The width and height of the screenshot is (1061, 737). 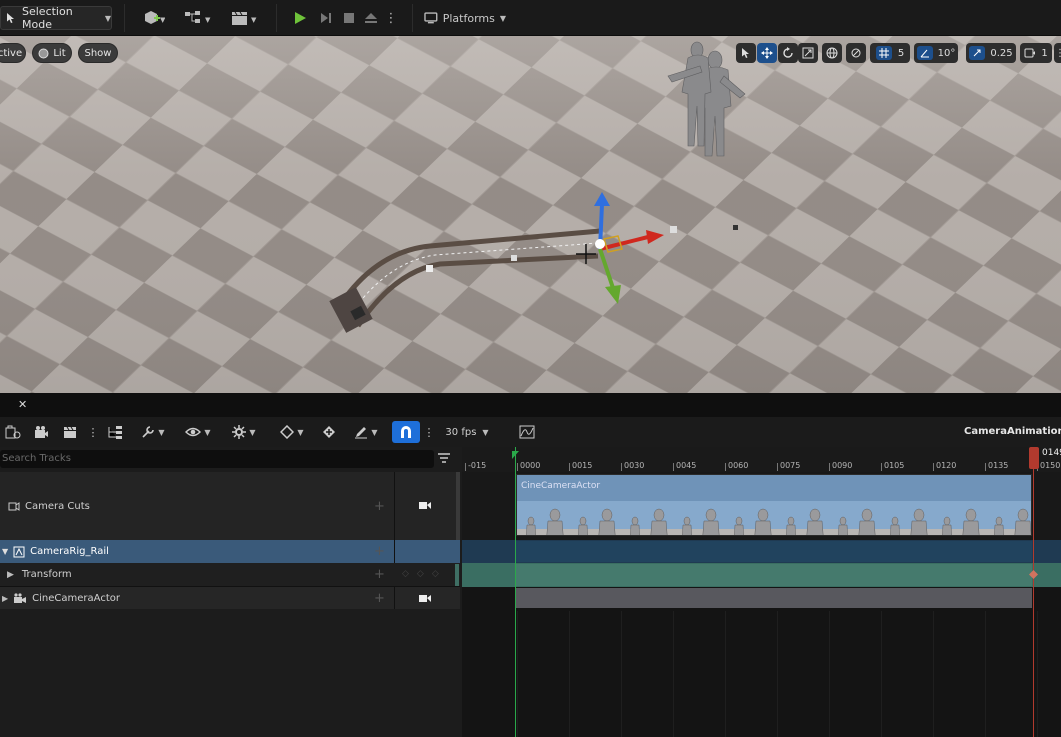 What do you see at coordinates (1033, 574) in the screenshot?
I see `keyframe-icon` at bounding box center [1033, 574].